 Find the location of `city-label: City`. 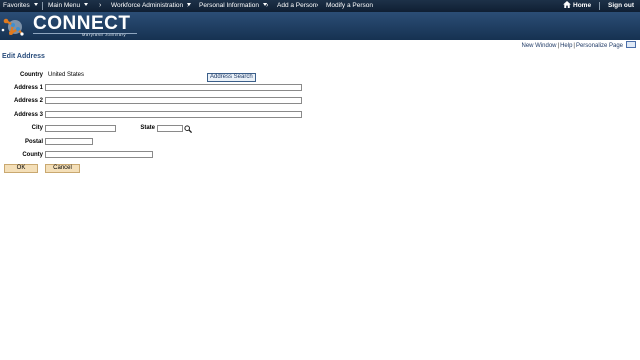

city-label: City is located at coordinates (37, 128).